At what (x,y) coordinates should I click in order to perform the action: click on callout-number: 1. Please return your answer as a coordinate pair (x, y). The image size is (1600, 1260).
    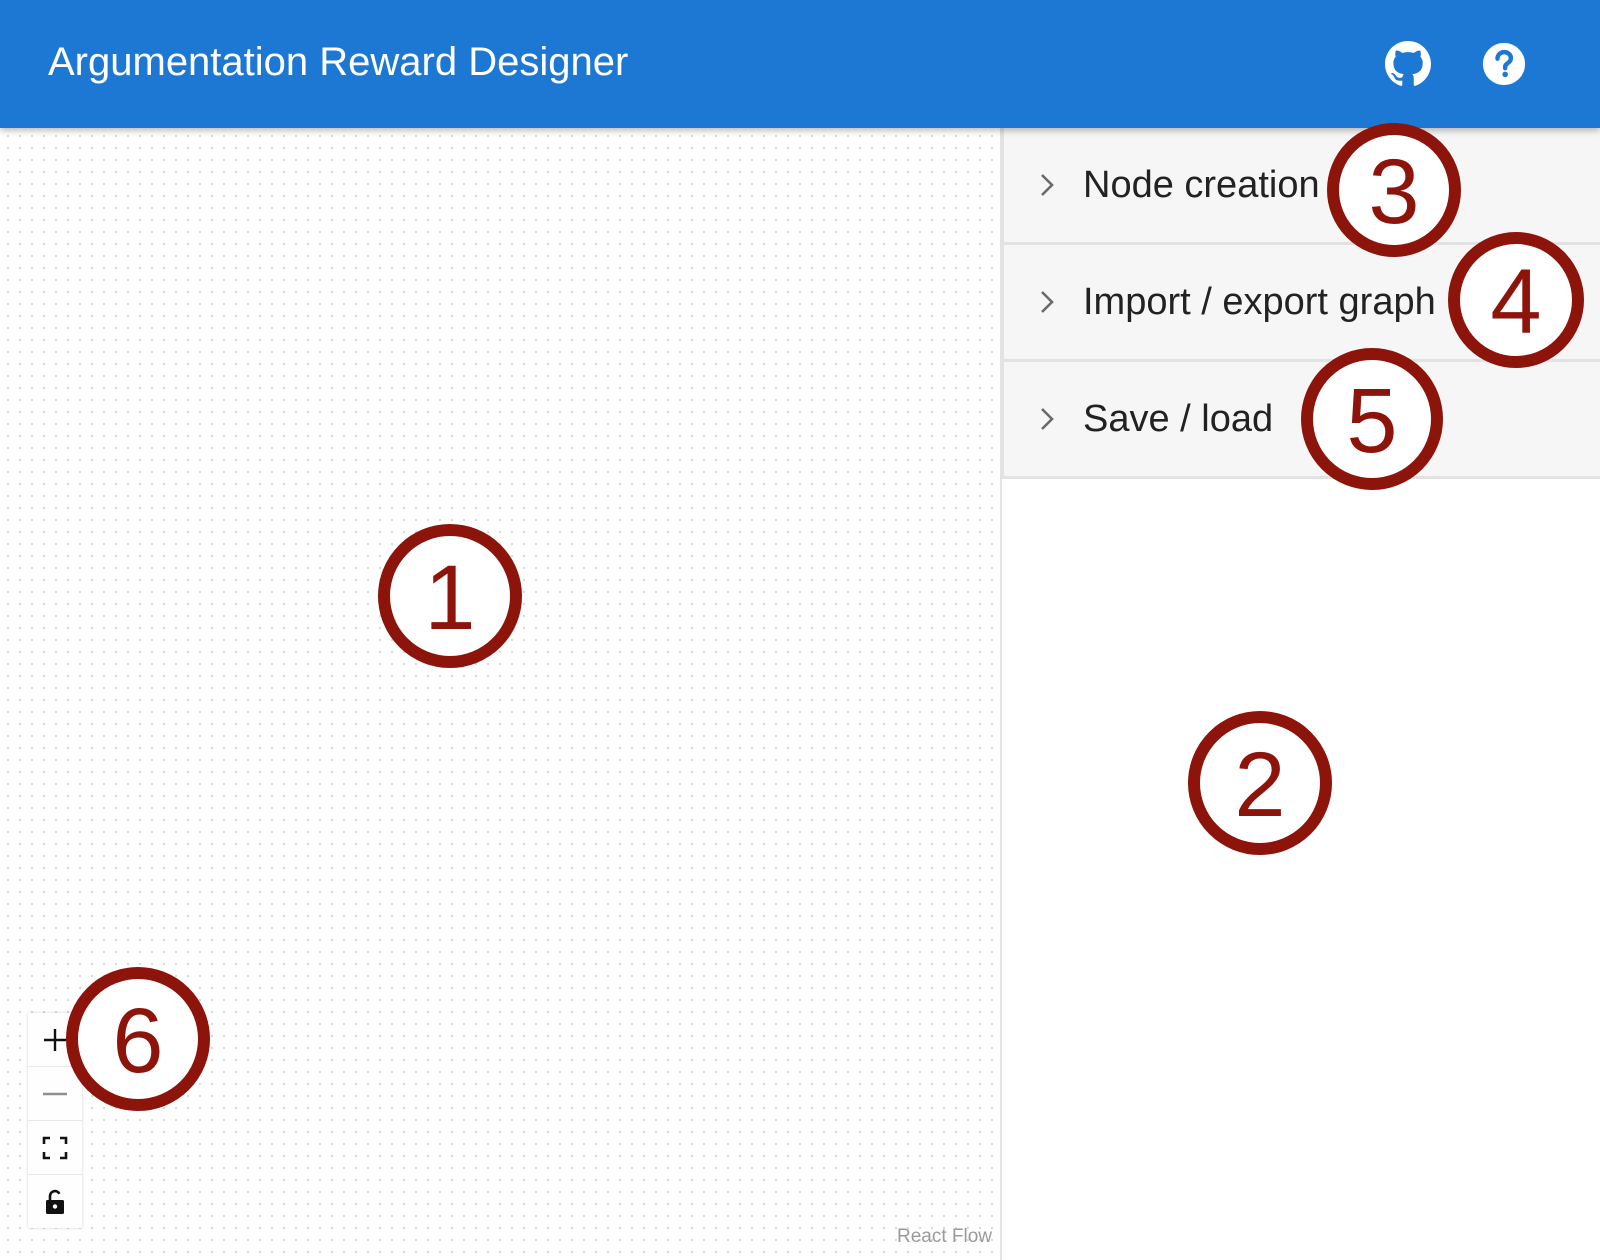
    Looking at the image, I should click on (450, 598).